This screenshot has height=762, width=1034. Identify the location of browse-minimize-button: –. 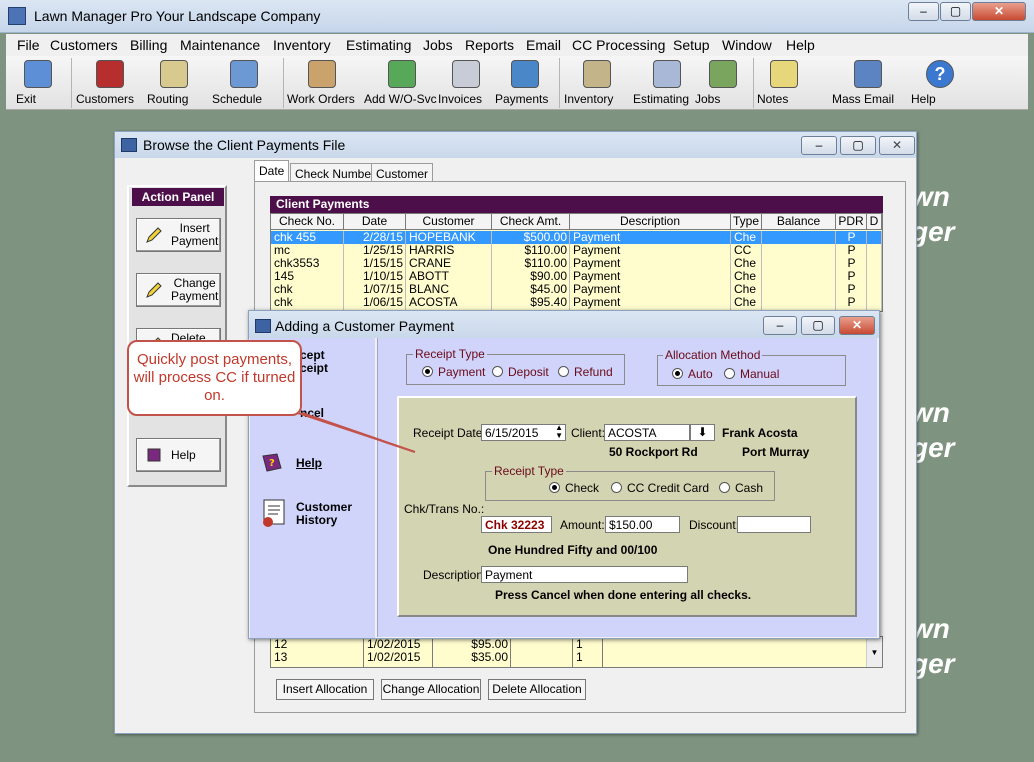
(819, 145).